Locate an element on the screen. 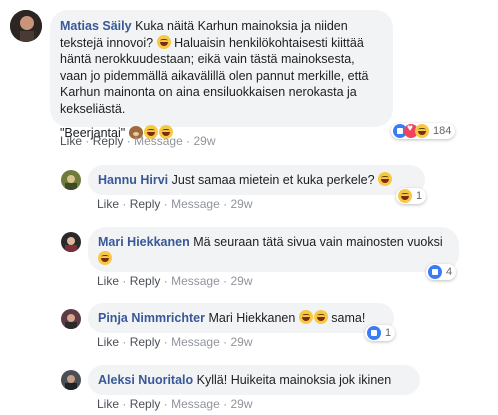  comment-text: Kyllä! Huikeita mainoksia jok ikinen is located at coordinates (294, 380).